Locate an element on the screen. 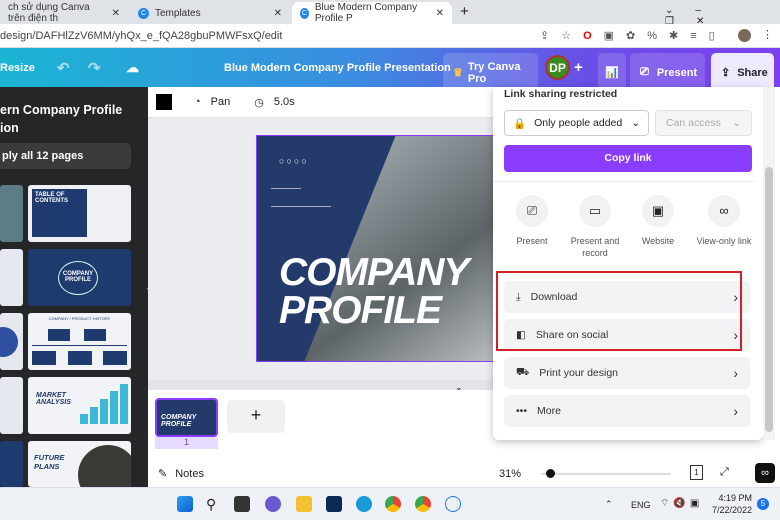 Image resolution: width=780 pixels, height=520 pixels. task-view-icon is located at coordinates (242, 504).